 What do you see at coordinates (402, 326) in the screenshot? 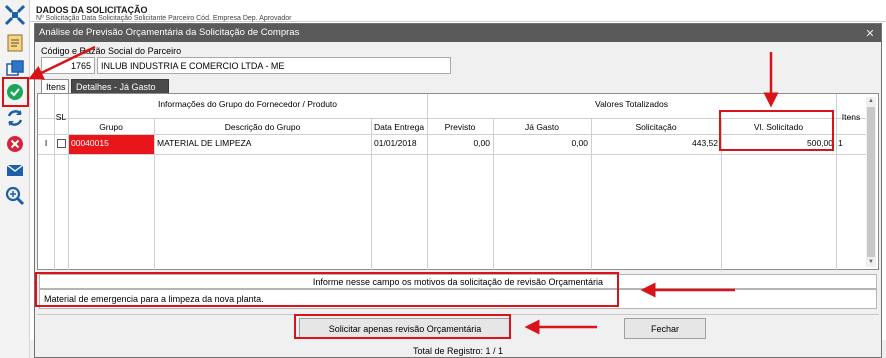
I see `request-button-highlight-box` at bounding box center [402, 326].